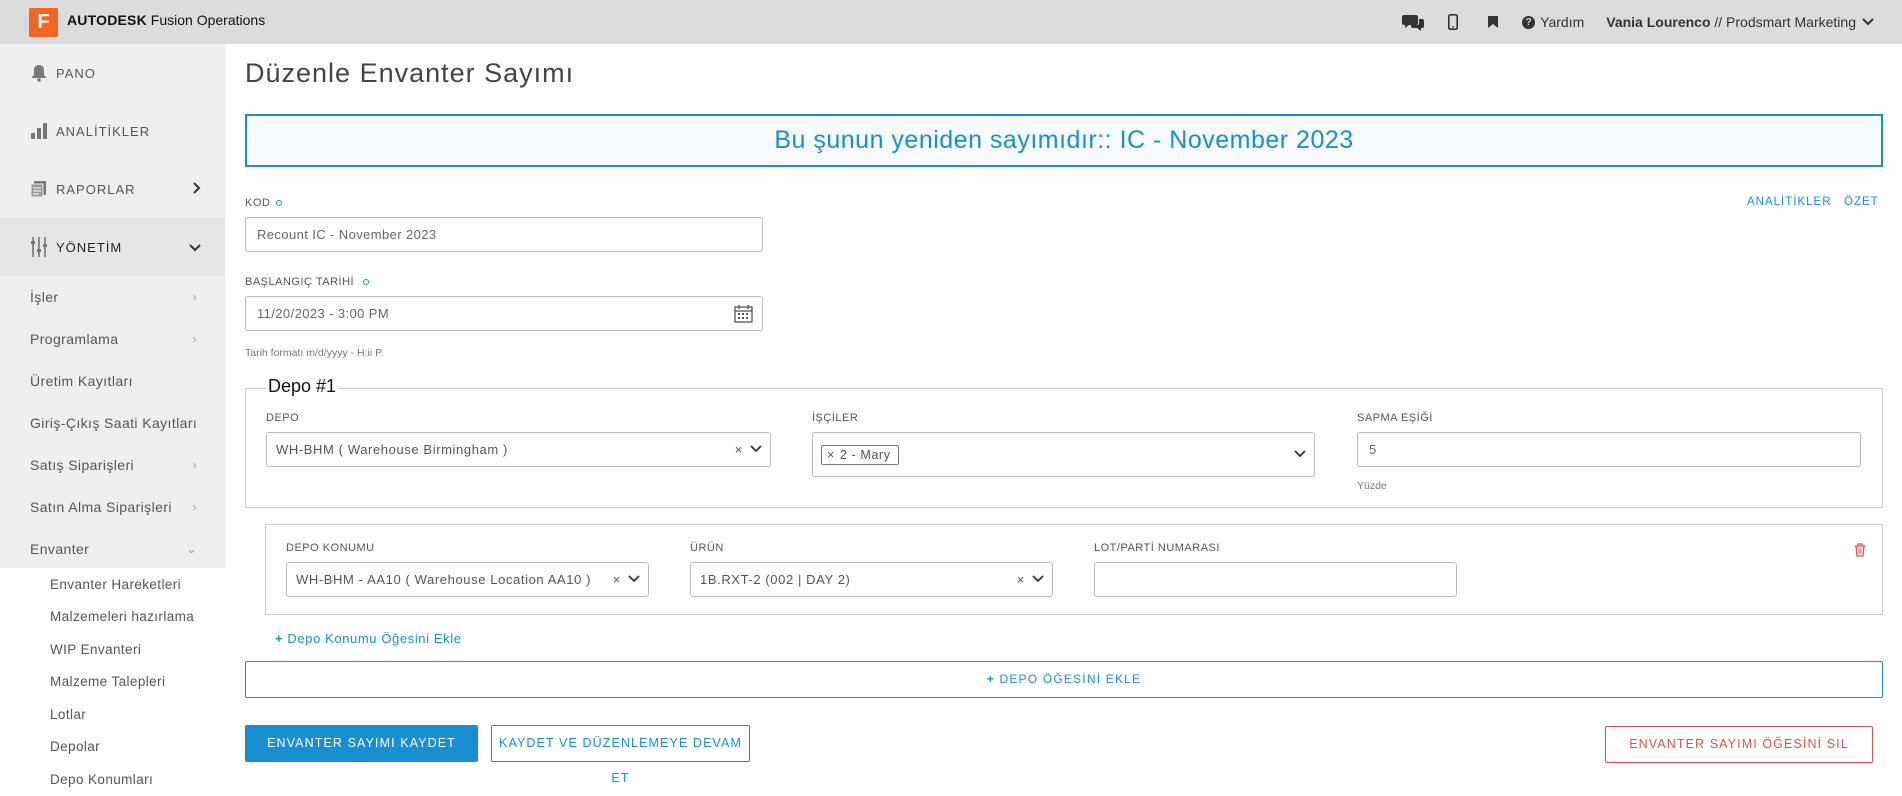 This screenshot has height=796, width=1902. I want to click on depo-label: DEPO, so click(283, 418).